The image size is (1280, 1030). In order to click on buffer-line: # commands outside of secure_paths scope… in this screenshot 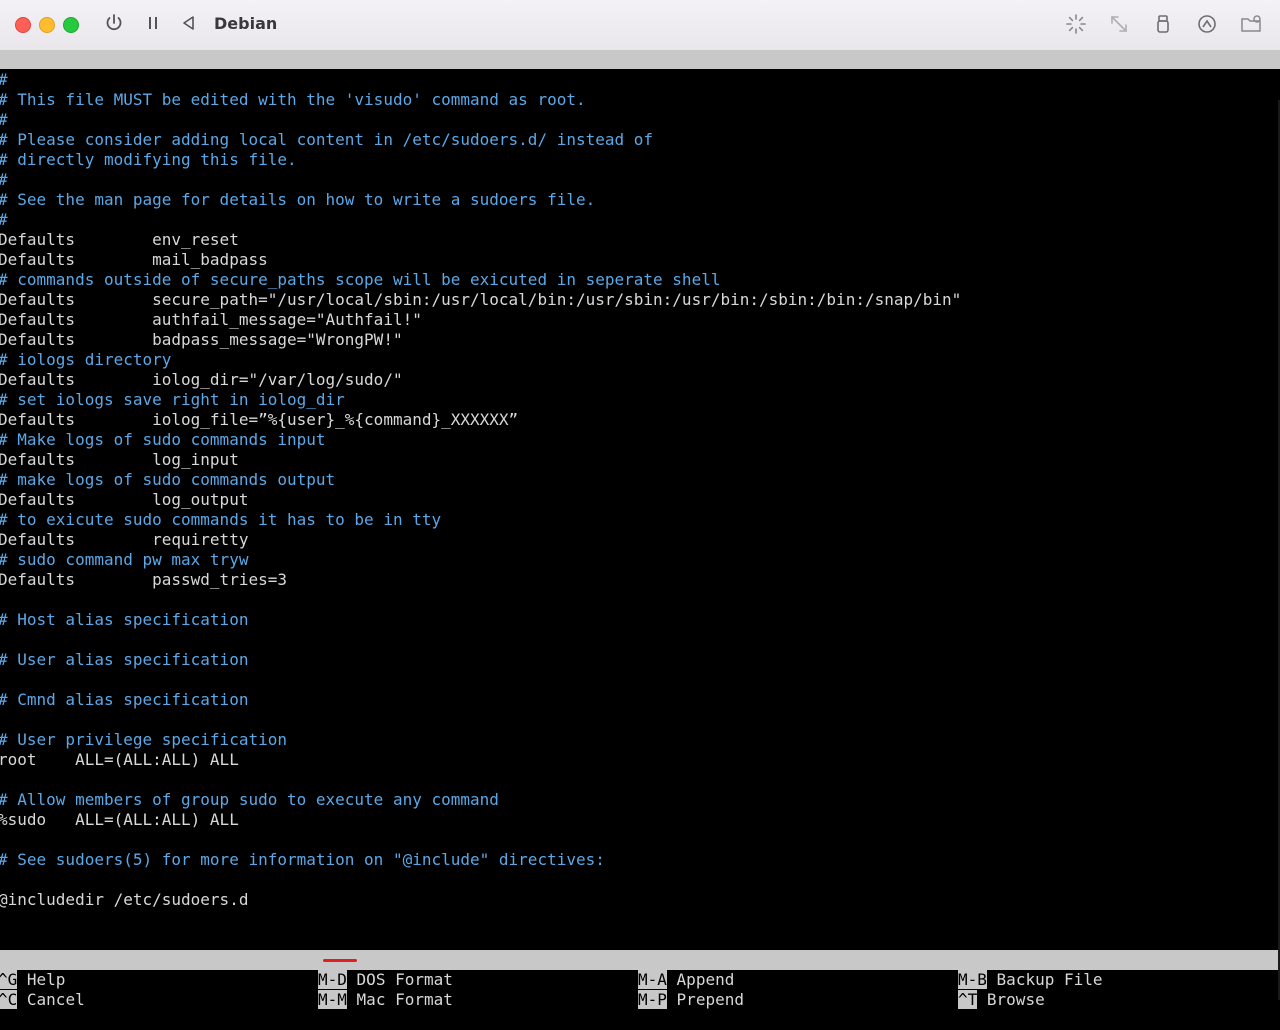, I will do `click(360, 280)`.